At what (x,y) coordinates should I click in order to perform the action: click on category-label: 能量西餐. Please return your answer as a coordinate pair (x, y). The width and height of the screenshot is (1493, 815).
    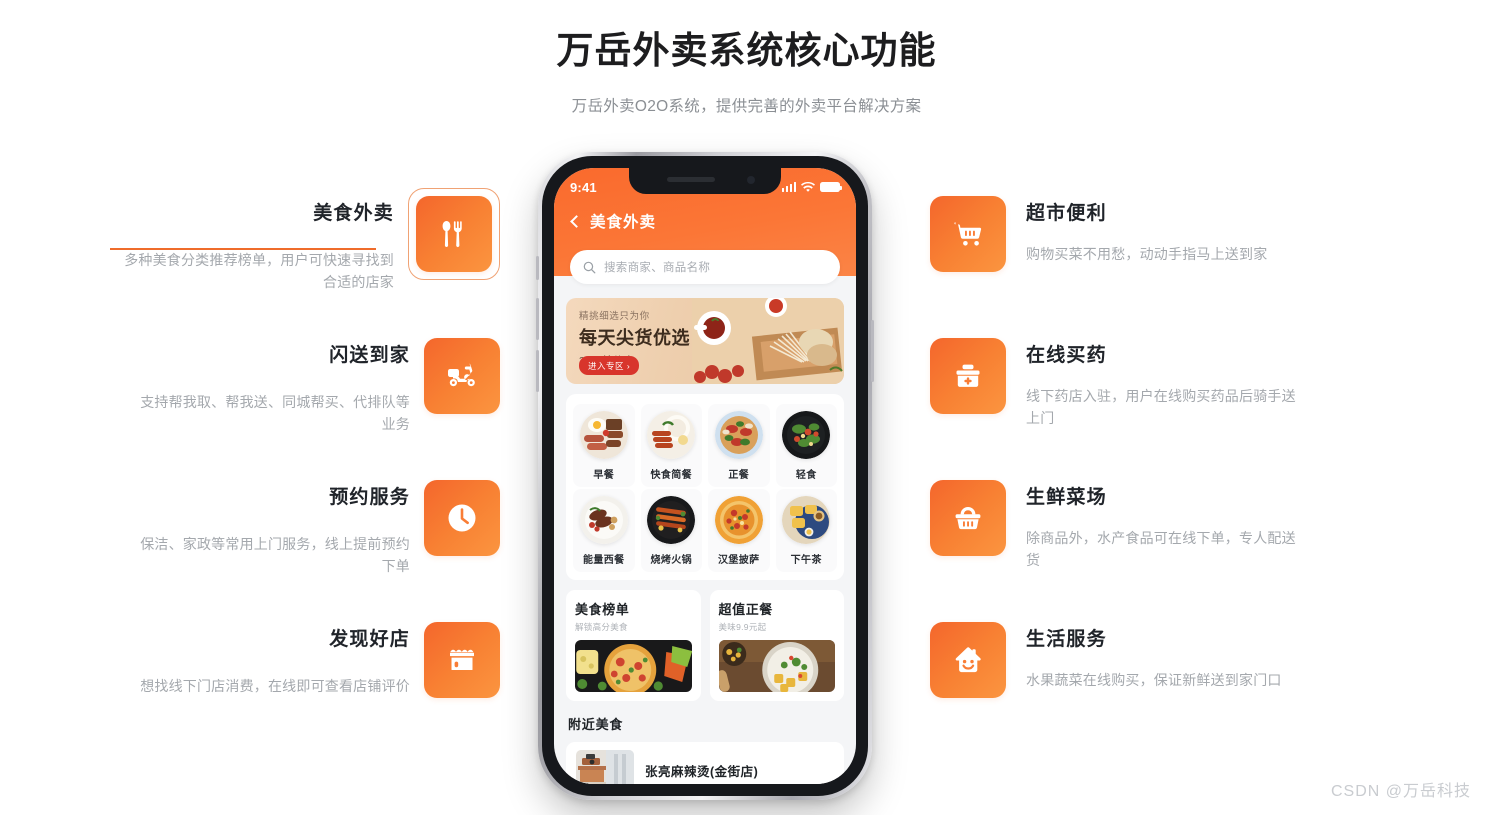
    Looking at the image, I should click on (603, 560).